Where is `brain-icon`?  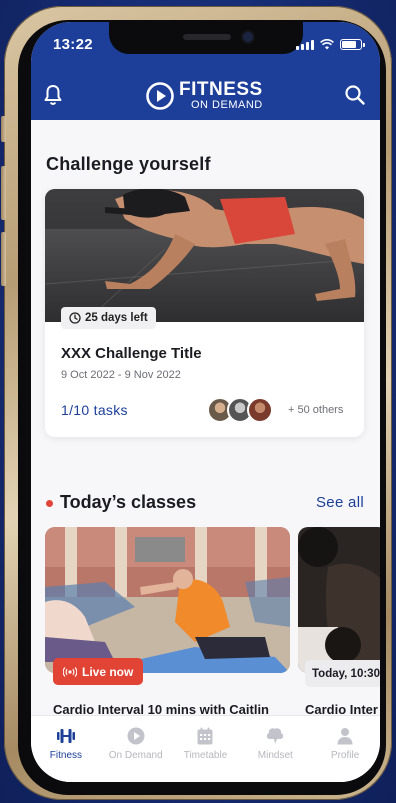
brain-icon is located at coordinates (275, 736).